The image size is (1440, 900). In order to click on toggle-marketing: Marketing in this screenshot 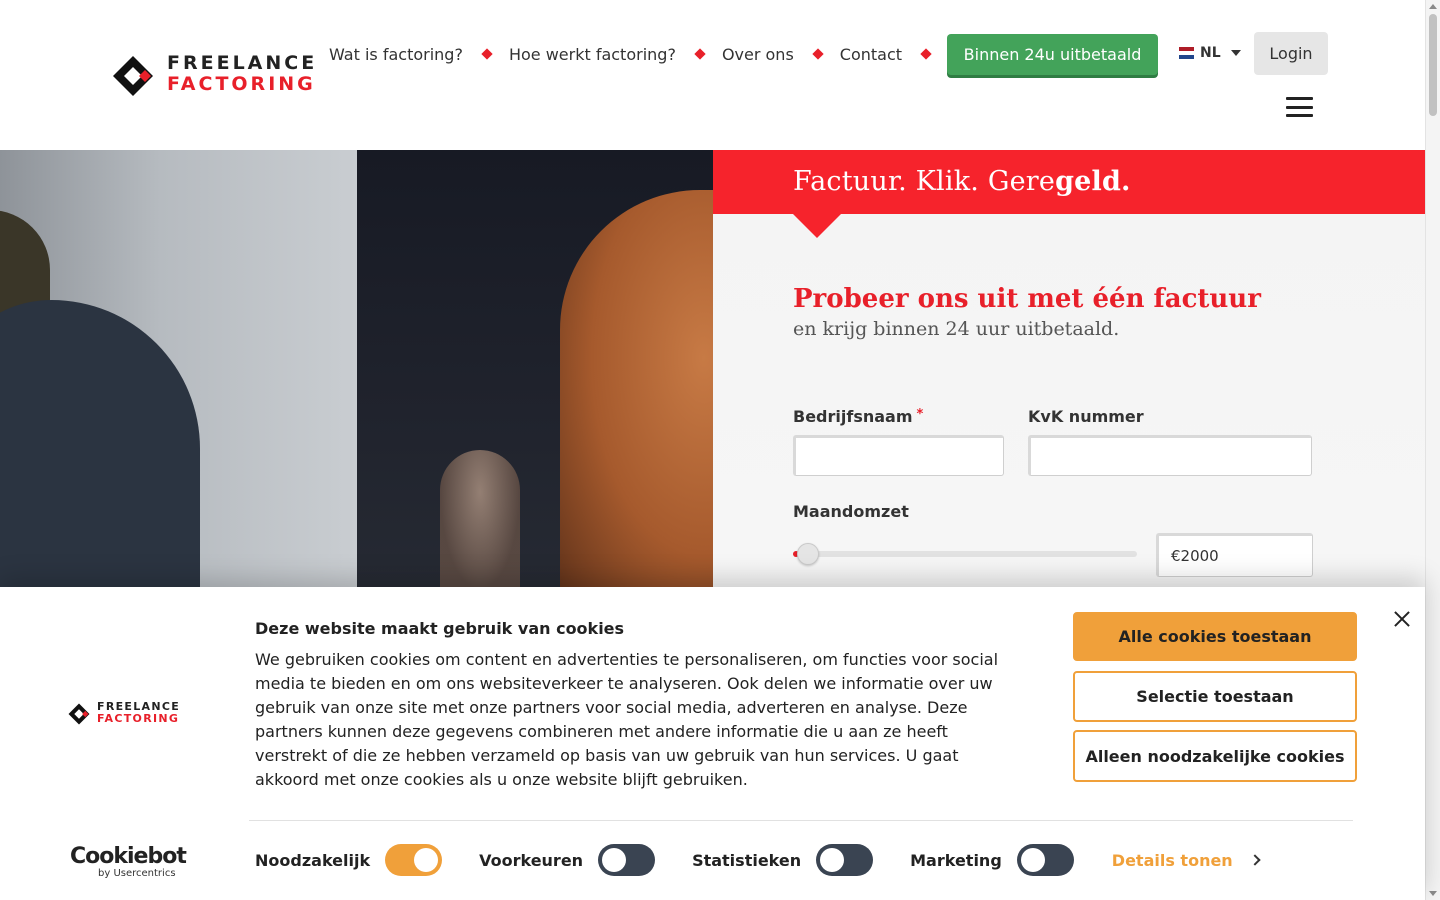, I will do `click(992, 860)`.